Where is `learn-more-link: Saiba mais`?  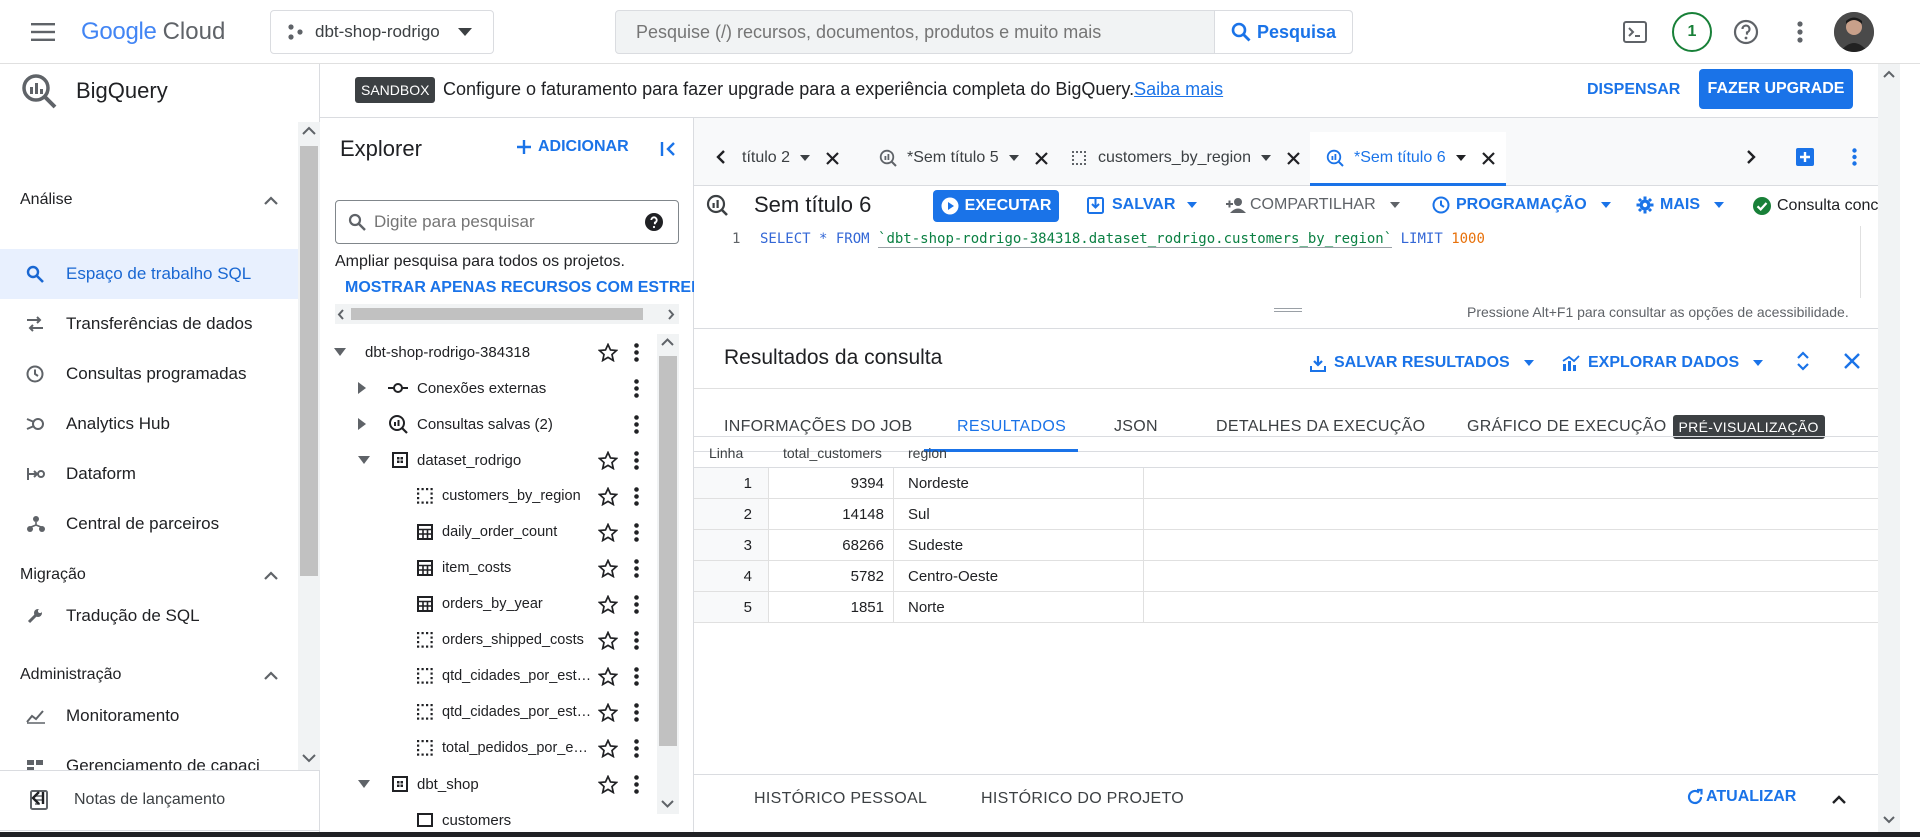 learn-more-link: Saiba mais is located at coordinates (1178, 89).